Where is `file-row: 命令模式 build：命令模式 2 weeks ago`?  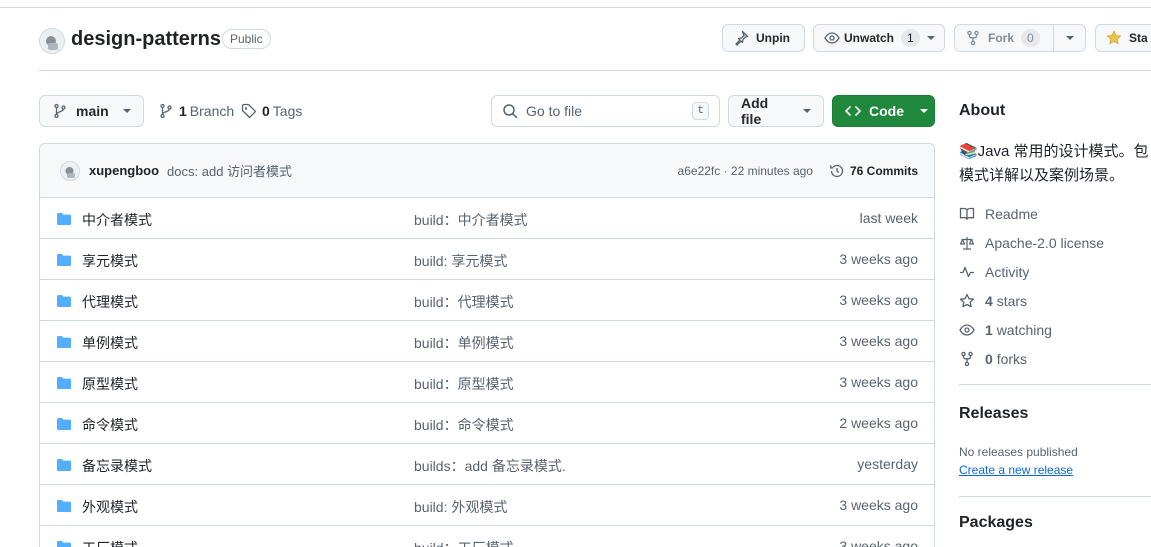 file-row: 命令模式 build：命令模式 2 weeks ago is located at coordinates (487, 423).